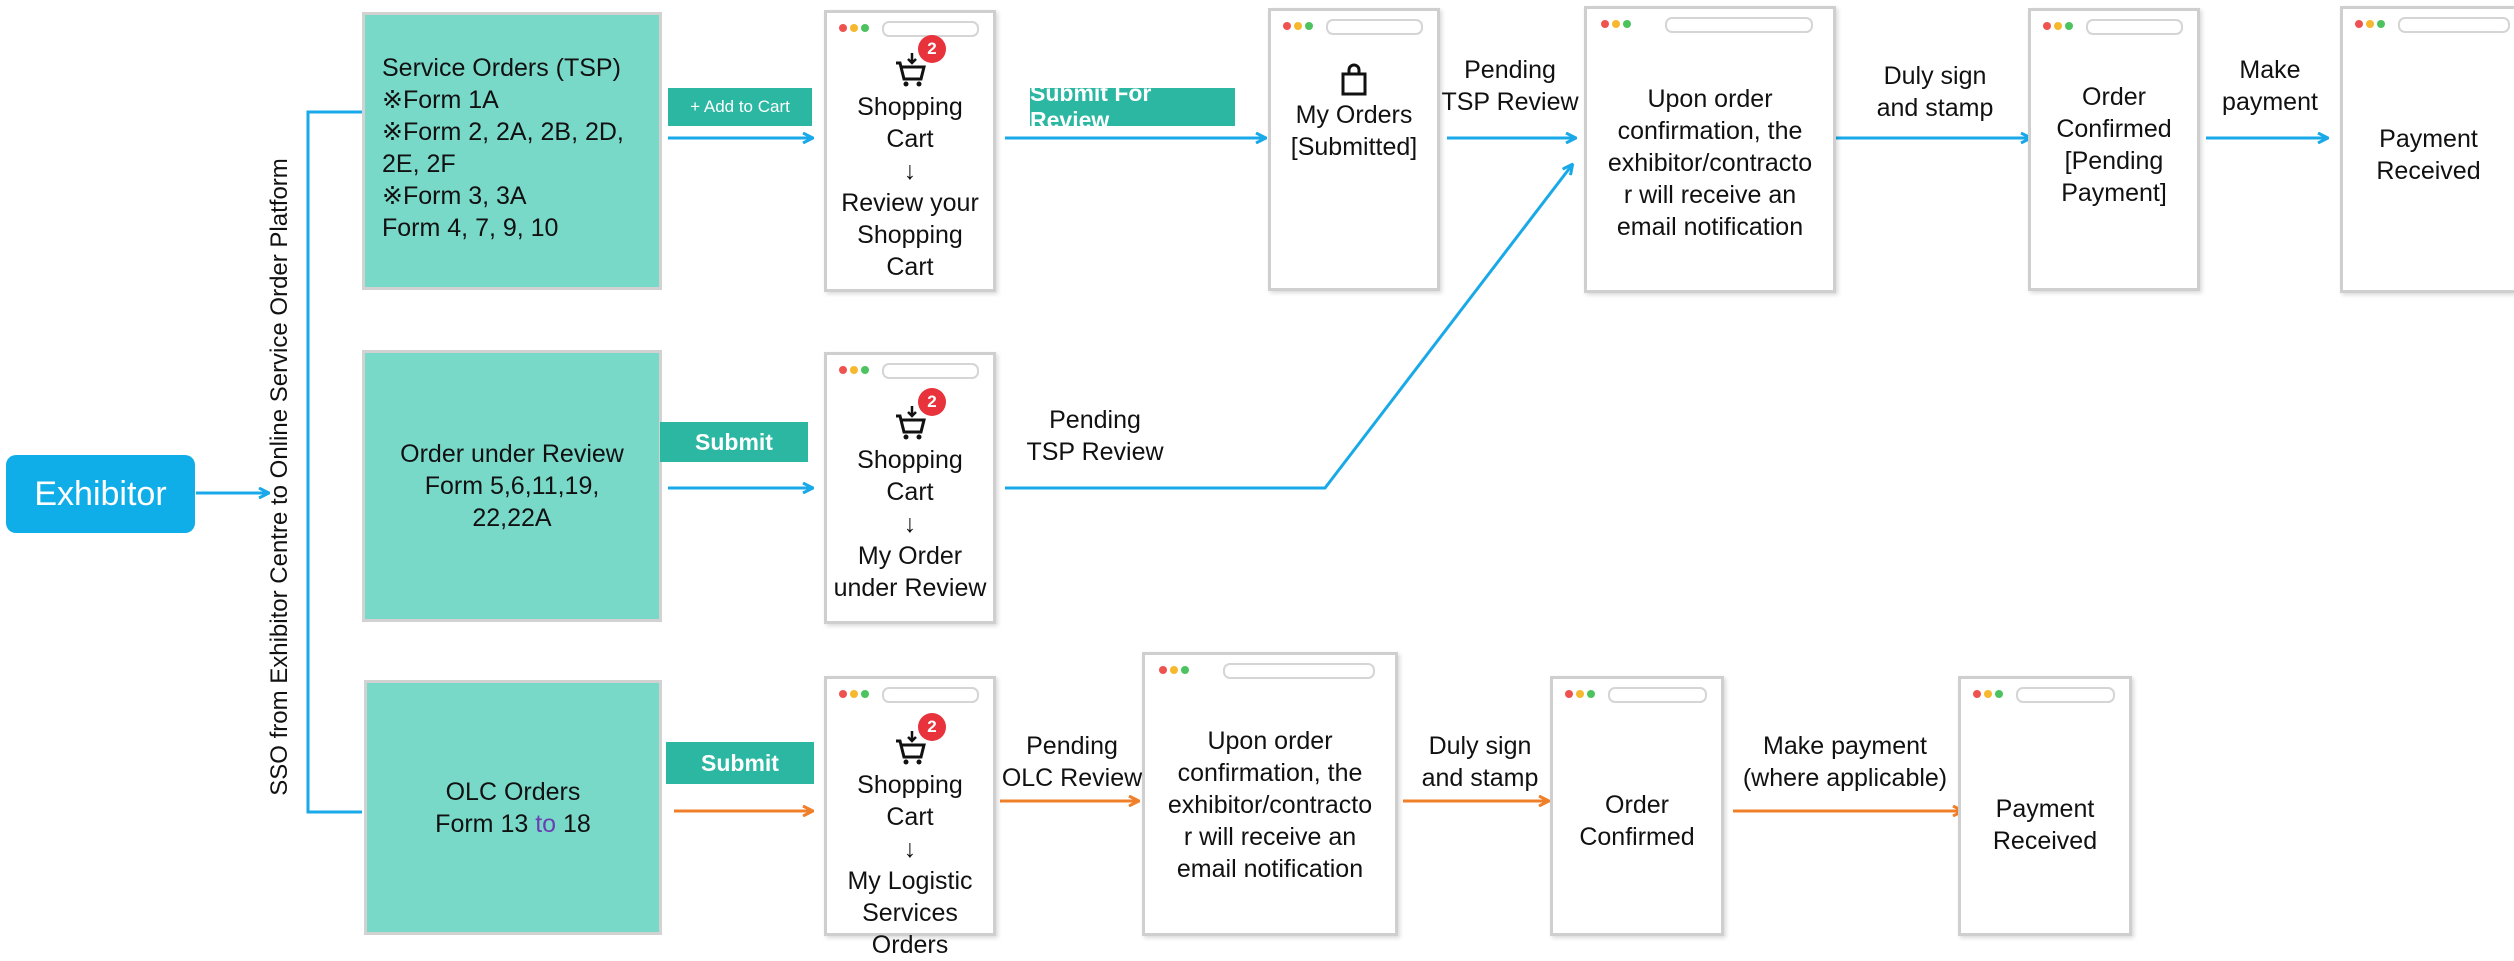 This screenshot has width=2514, height=961. Describe the element at coordinates (1354, 115) in the screenshot. I see `my-orders-line1: My Orders` at that location.